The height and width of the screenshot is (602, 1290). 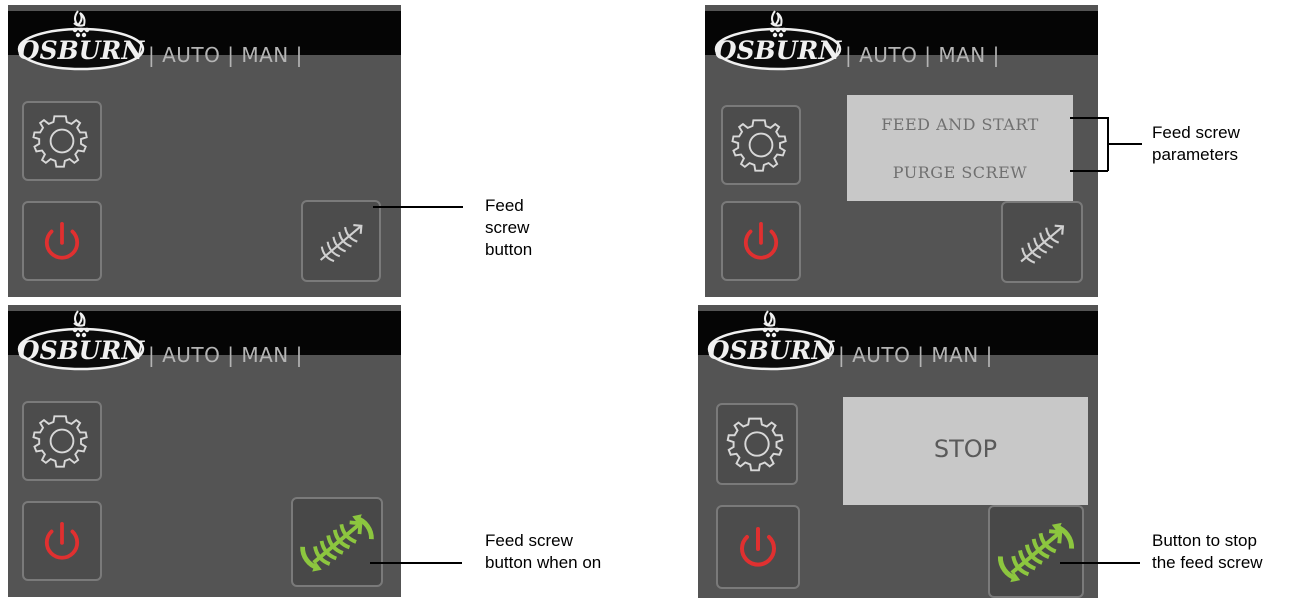 What do you see at coordinates (543, 562) in the screenshot?
I see `callout-text: button when on` at bounding box center [543, 562].